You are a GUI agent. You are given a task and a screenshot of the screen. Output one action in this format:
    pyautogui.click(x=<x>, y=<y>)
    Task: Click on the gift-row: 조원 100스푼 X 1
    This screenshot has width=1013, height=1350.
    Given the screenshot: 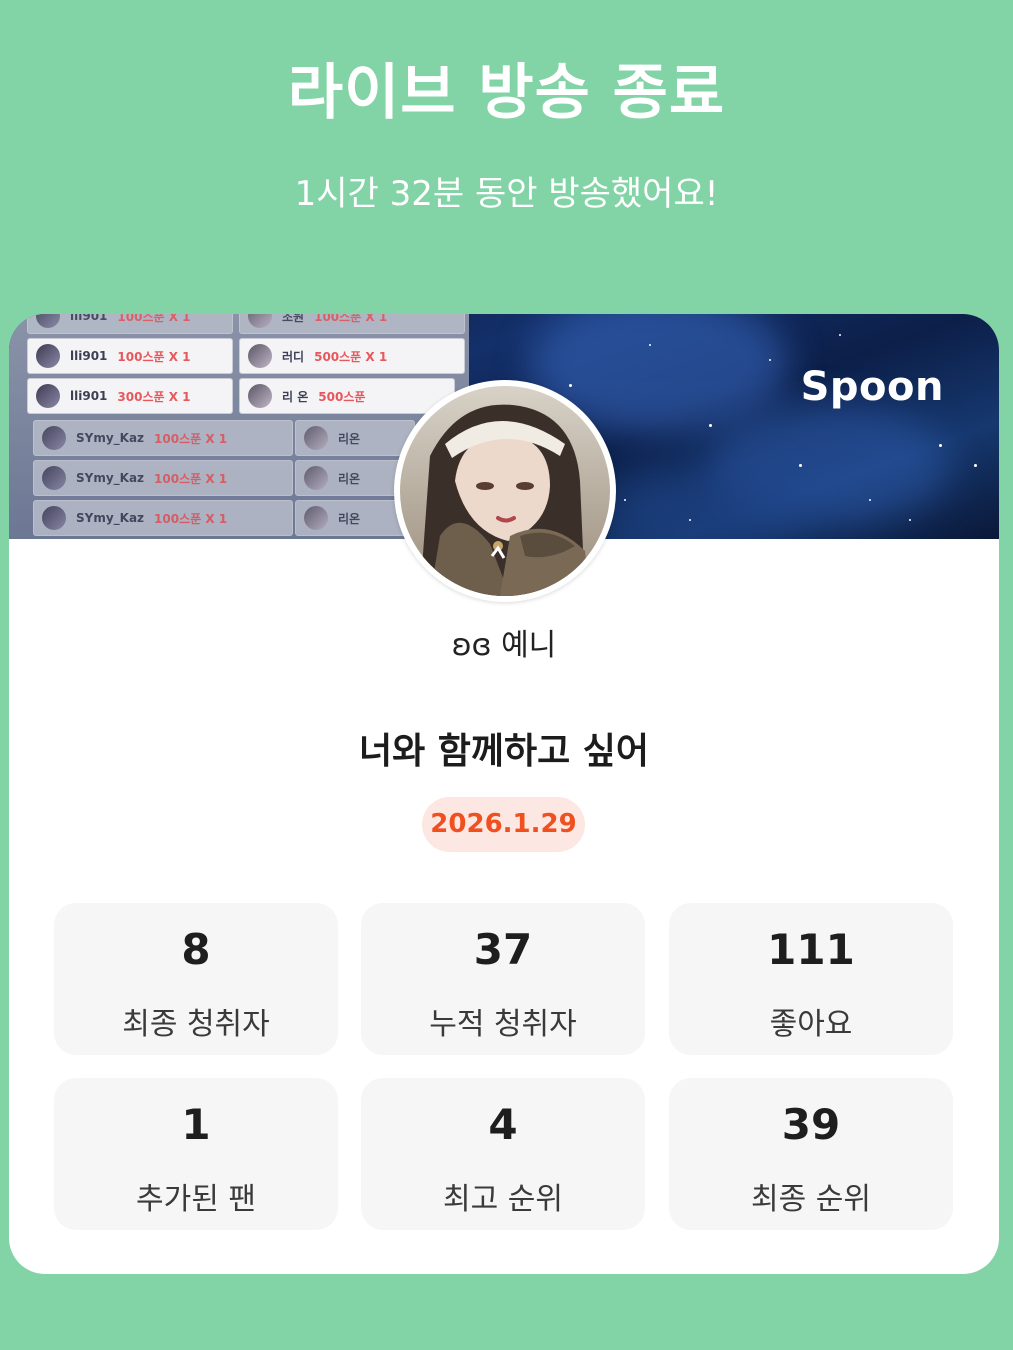 What is the action you would take?
    pyautogui.click(x=352, y=324)
    